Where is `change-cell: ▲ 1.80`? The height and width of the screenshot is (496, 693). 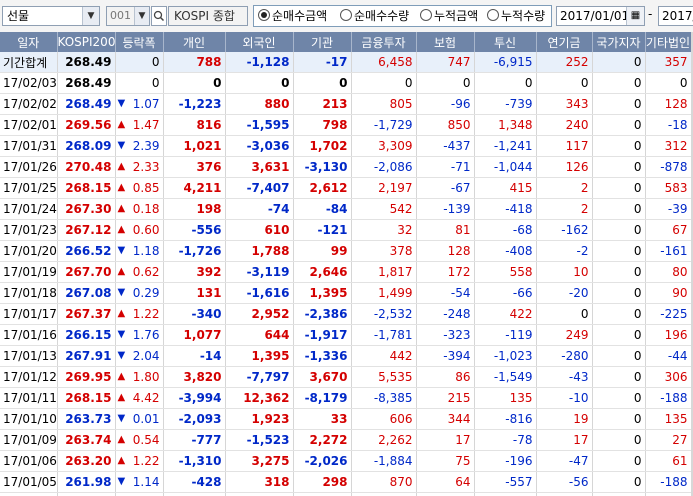
change-cell: ▲ 1.80 is located at coordinates (139, 377).